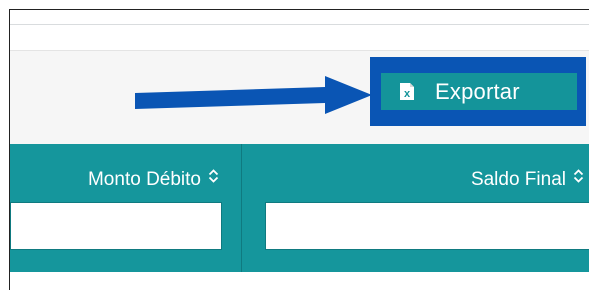  What do you see at coordinates (518, 180) in the screenshot?
I see `column-label: Saldo Final` at bounding box center [518, 180].